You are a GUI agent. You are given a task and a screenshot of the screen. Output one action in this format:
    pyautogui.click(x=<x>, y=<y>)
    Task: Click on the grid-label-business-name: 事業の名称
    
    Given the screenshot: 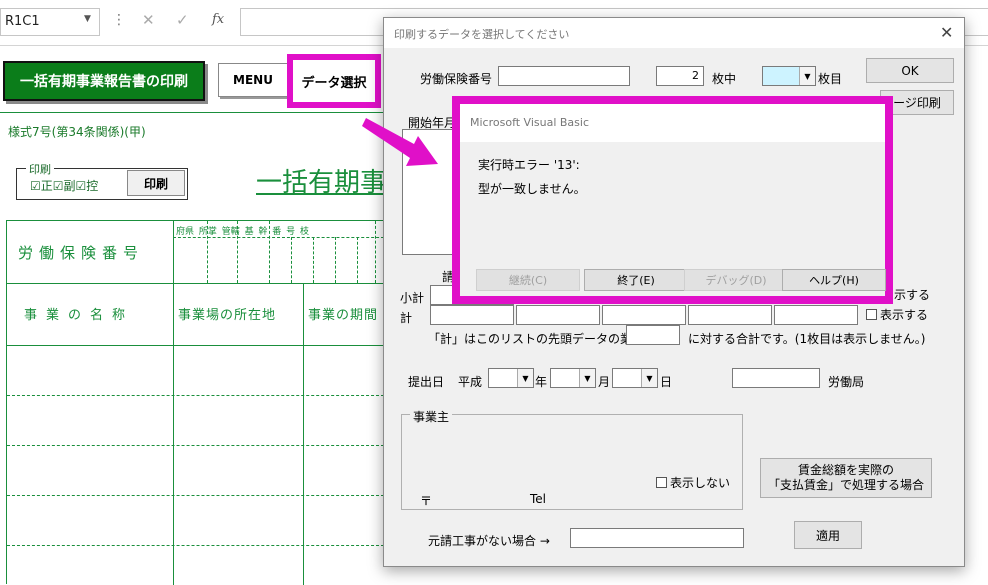 What is the action you would take?
    pyautogui.click(x=79, y=315)
    